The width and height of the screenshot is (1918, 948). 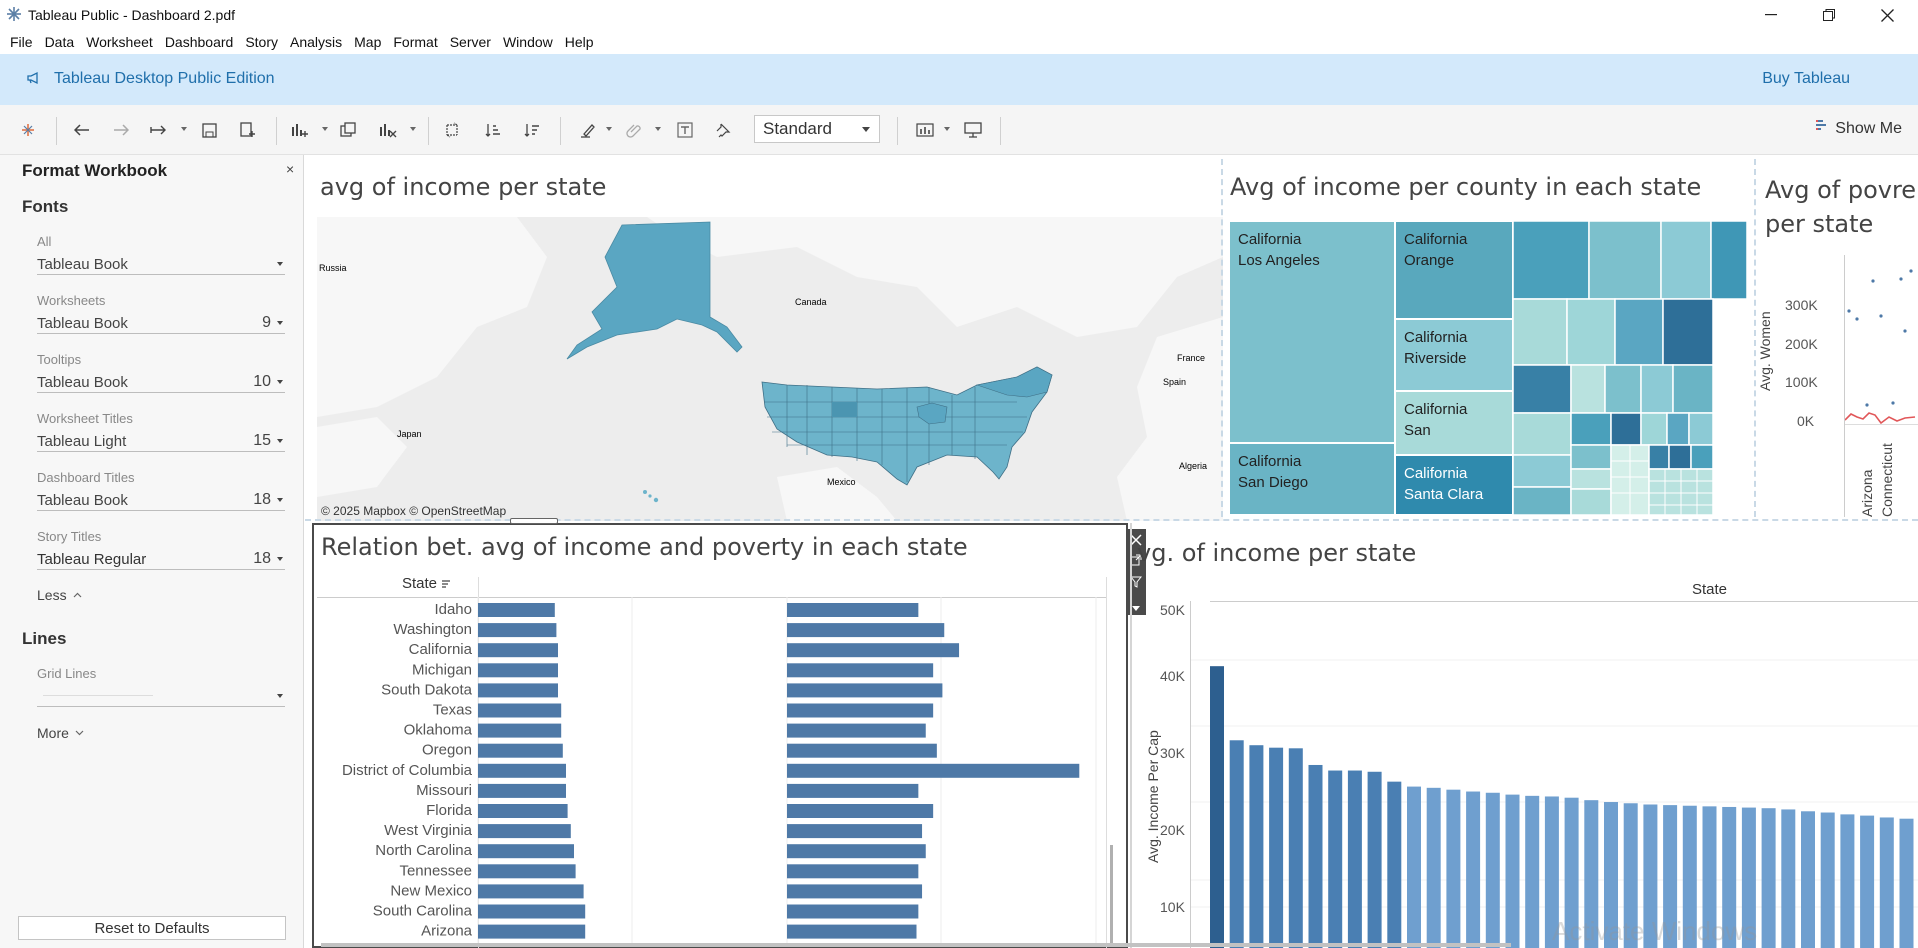 I want to click on pin-icon, so click(x=723, y=130).